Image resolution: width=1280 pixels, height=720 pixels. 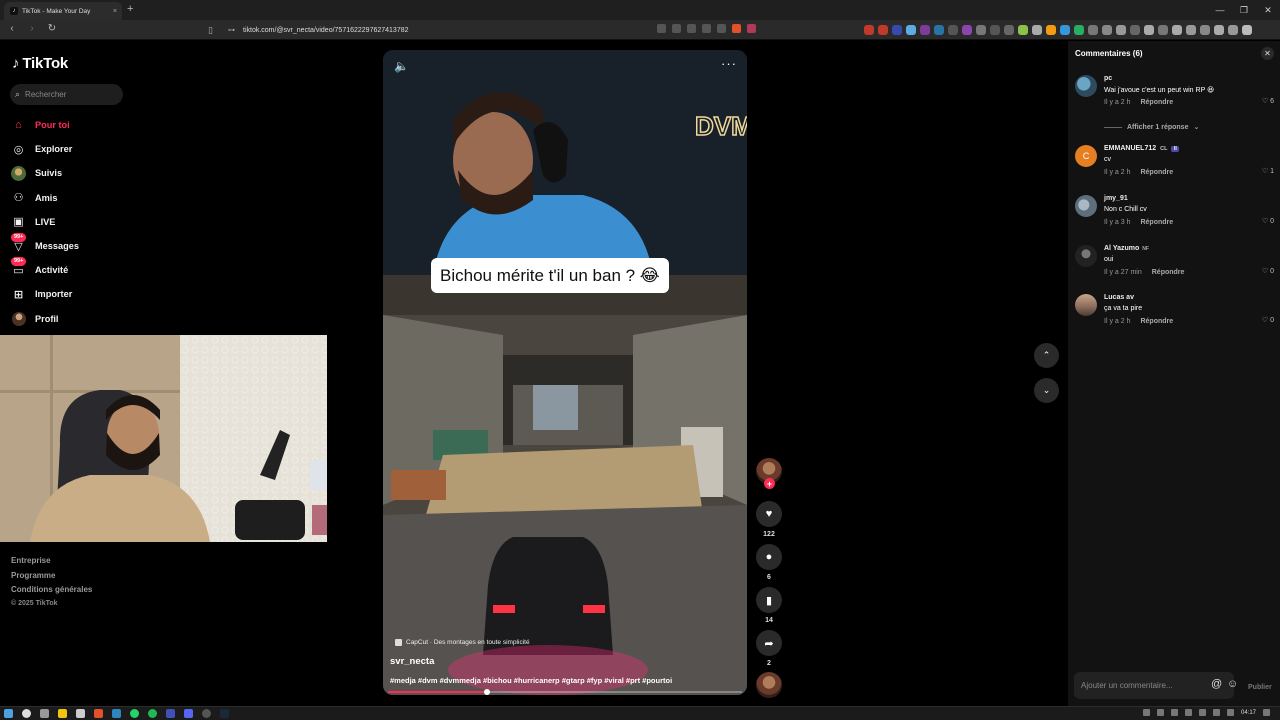 I want to click on comment-input, so click(x=1141, y=685).